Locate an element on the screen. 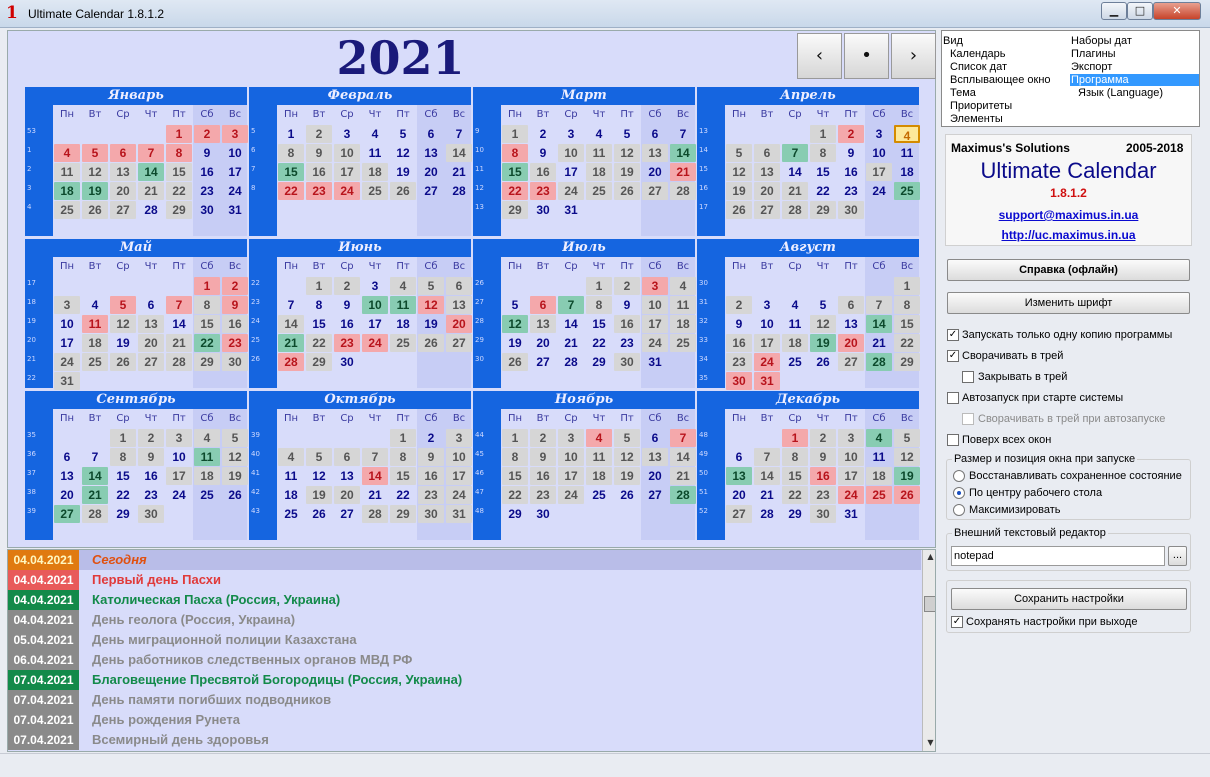  day-cell: 27 is located at coordinates (151, 362).